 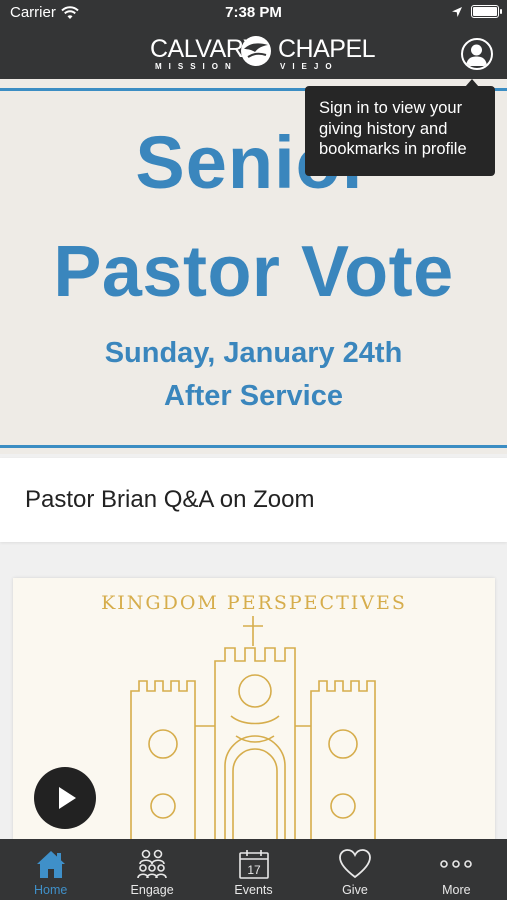 What do you see at coordinates (253, 446) in the screenshot?
I see `banner-bottom-rule` at bounding box center [253, 446].